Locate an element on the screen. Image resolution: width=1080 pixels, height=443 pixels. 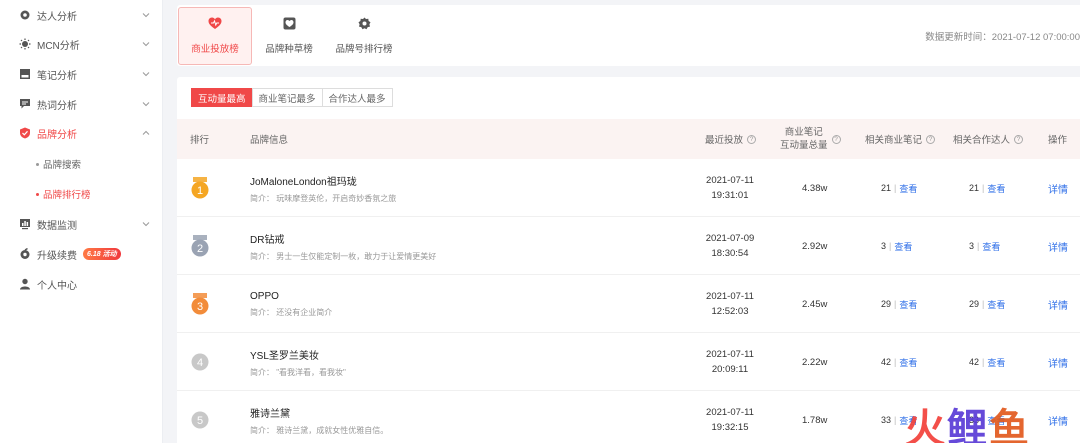
brand-name: DR钻戒 is located at coordinates (267, 238).